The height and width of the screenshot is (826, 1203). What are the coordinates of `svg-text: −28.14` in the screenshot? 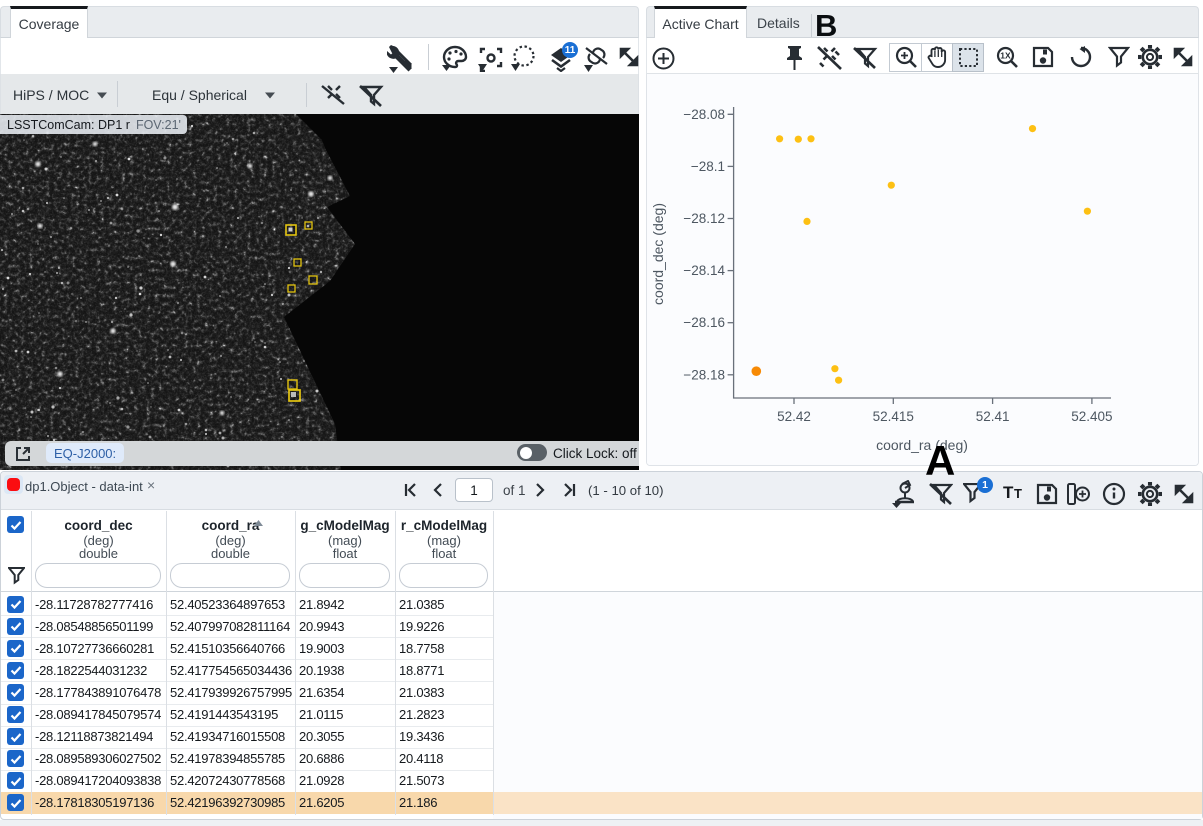 It's located at (704, 270).